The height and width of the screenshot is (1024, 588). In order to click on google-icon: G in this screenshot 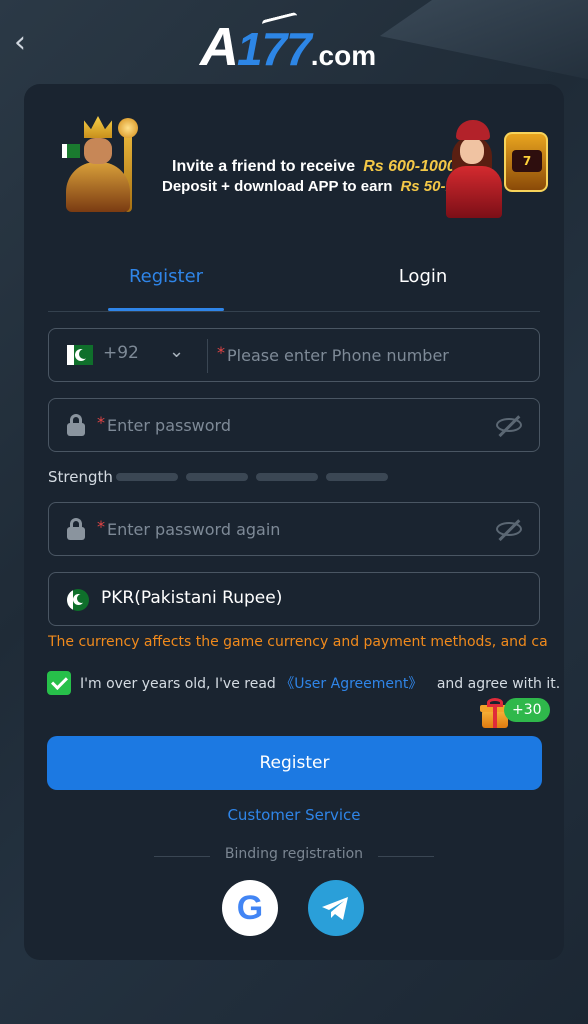, I will do `click(250, 908)`.